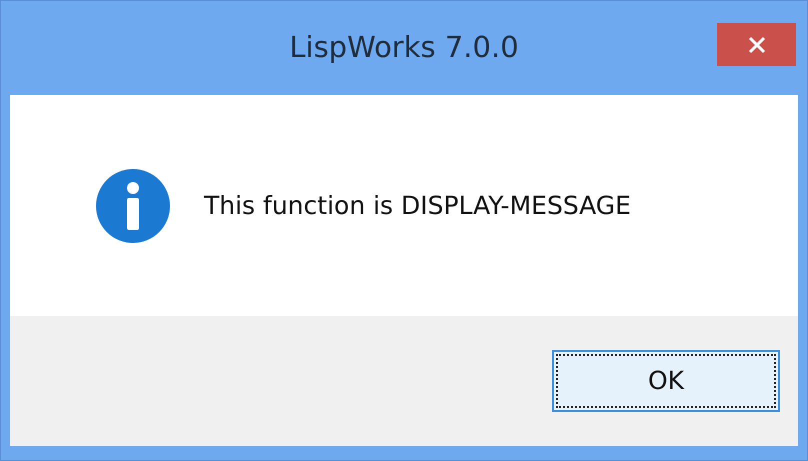 The height and width of the screenshot is (461, 808). What do you see at coordinates (133, 205) in the screenshot?
I see `info-icon` at bounding box center [133, 205].